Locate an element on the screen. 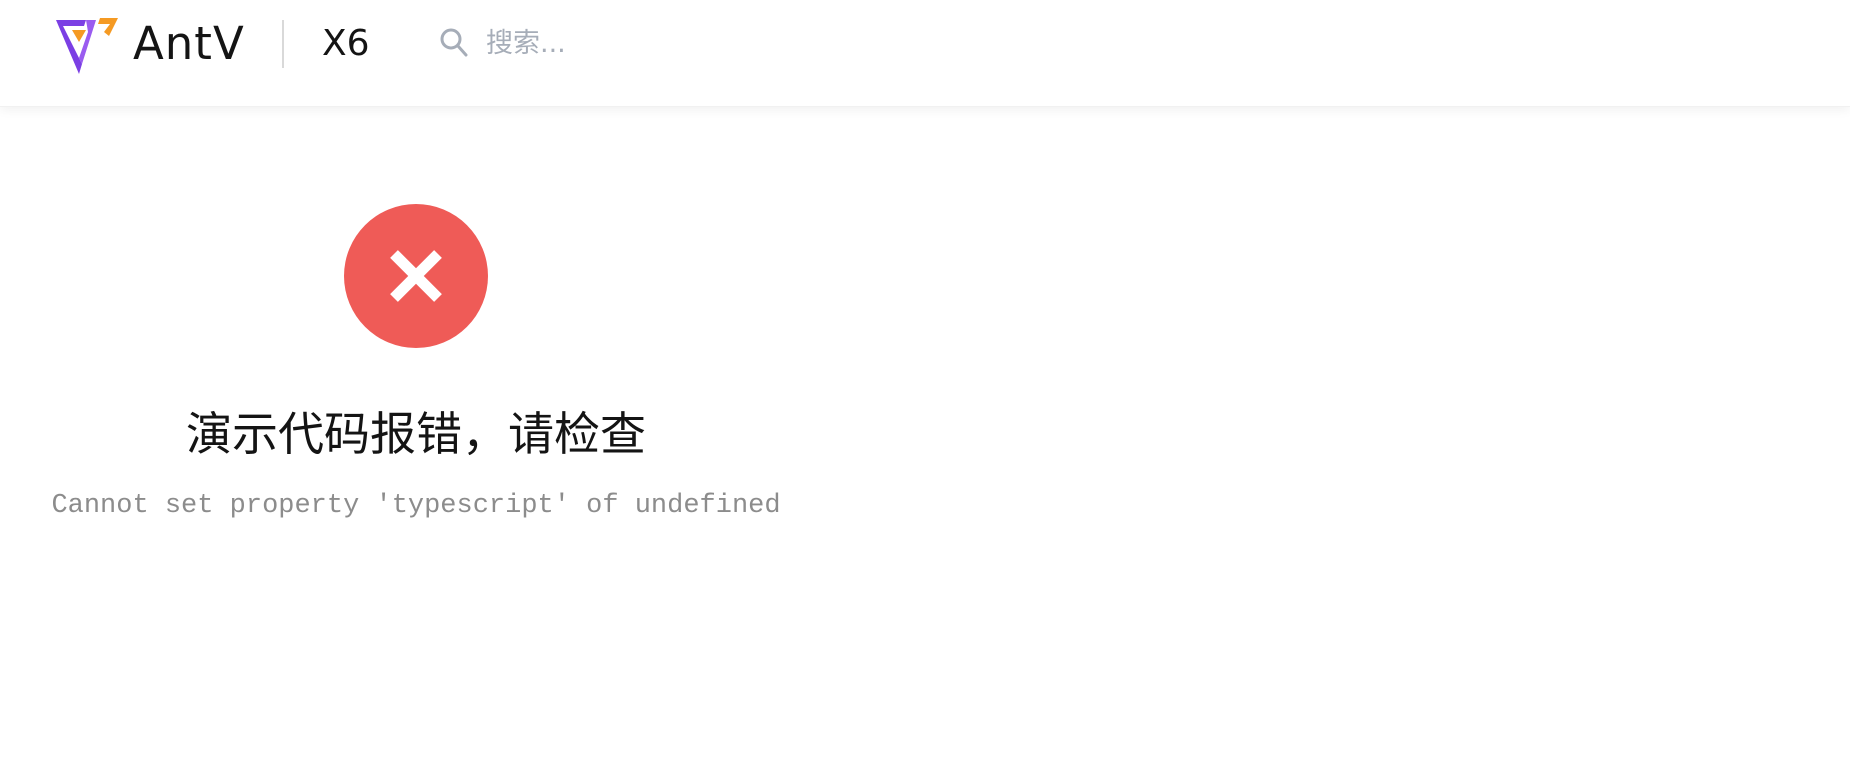  close-icon is located at coordinates (416, 276).